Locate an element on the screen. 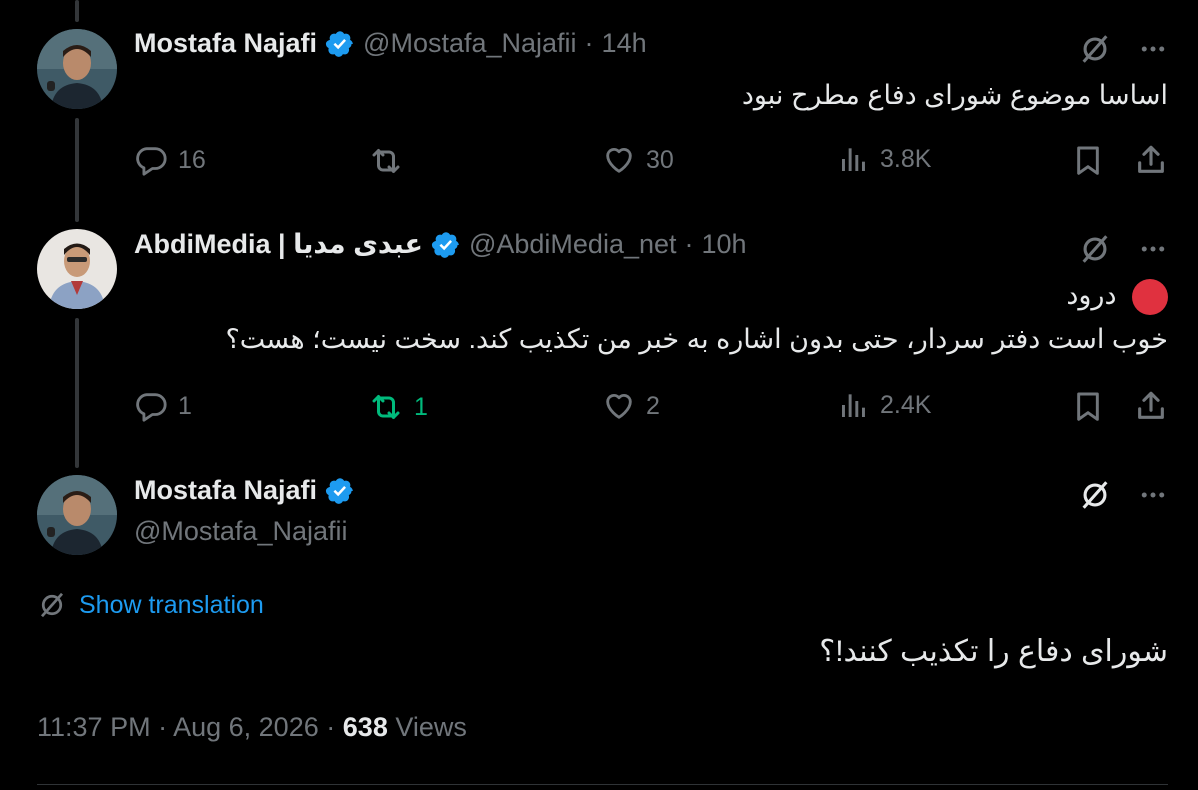 This screenshot has height=790, width=1198. username: @AbdiMedia_net is located at coordinates (573, 244).